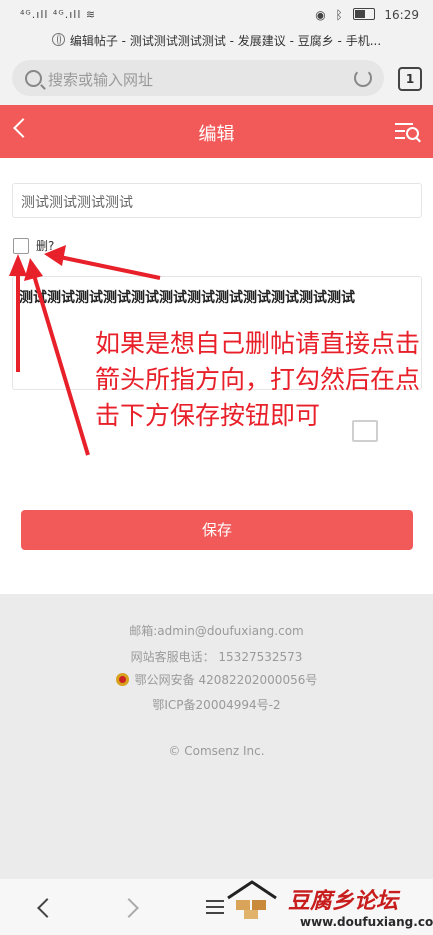 This screenshot has width=433, height=935. What do you see at coordinates (216, 704) in the screenshot?
I see `footer-icp: 鄂ICP备20004994号-2` at bounding box center [216, 704].